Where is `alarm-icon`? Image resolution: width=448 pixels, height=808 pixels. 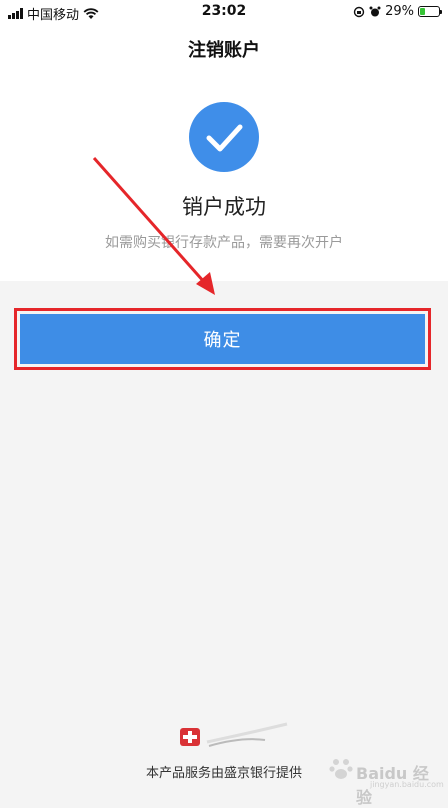
alarm-icon is located at coordinates (375, 11).